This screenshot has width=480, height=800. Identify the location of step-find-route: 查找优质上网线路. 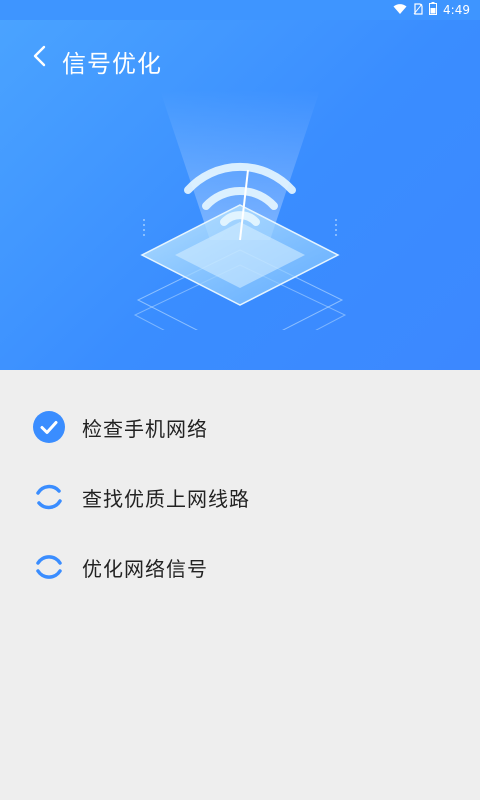
(141, 497).